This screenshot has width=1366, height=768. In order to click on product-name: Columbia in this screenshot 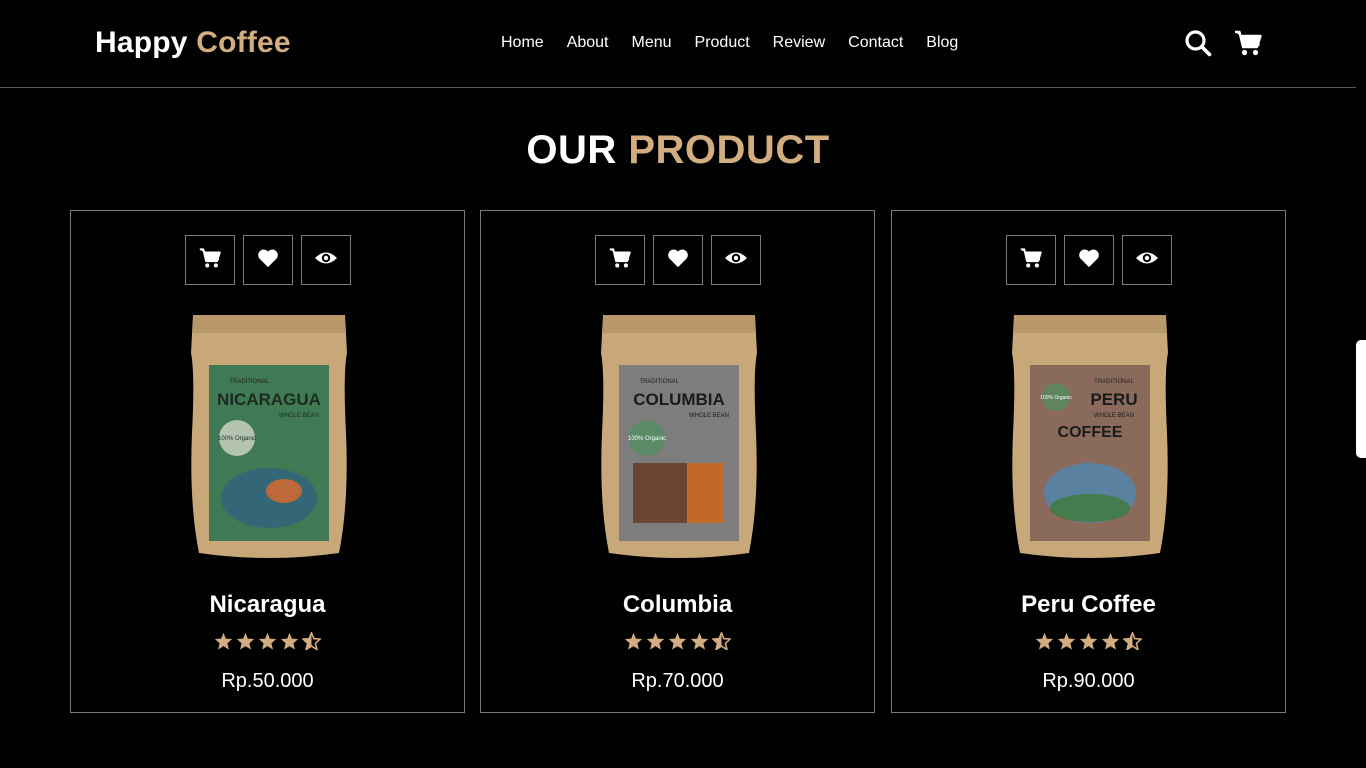, I will do `click(677, 605)`.